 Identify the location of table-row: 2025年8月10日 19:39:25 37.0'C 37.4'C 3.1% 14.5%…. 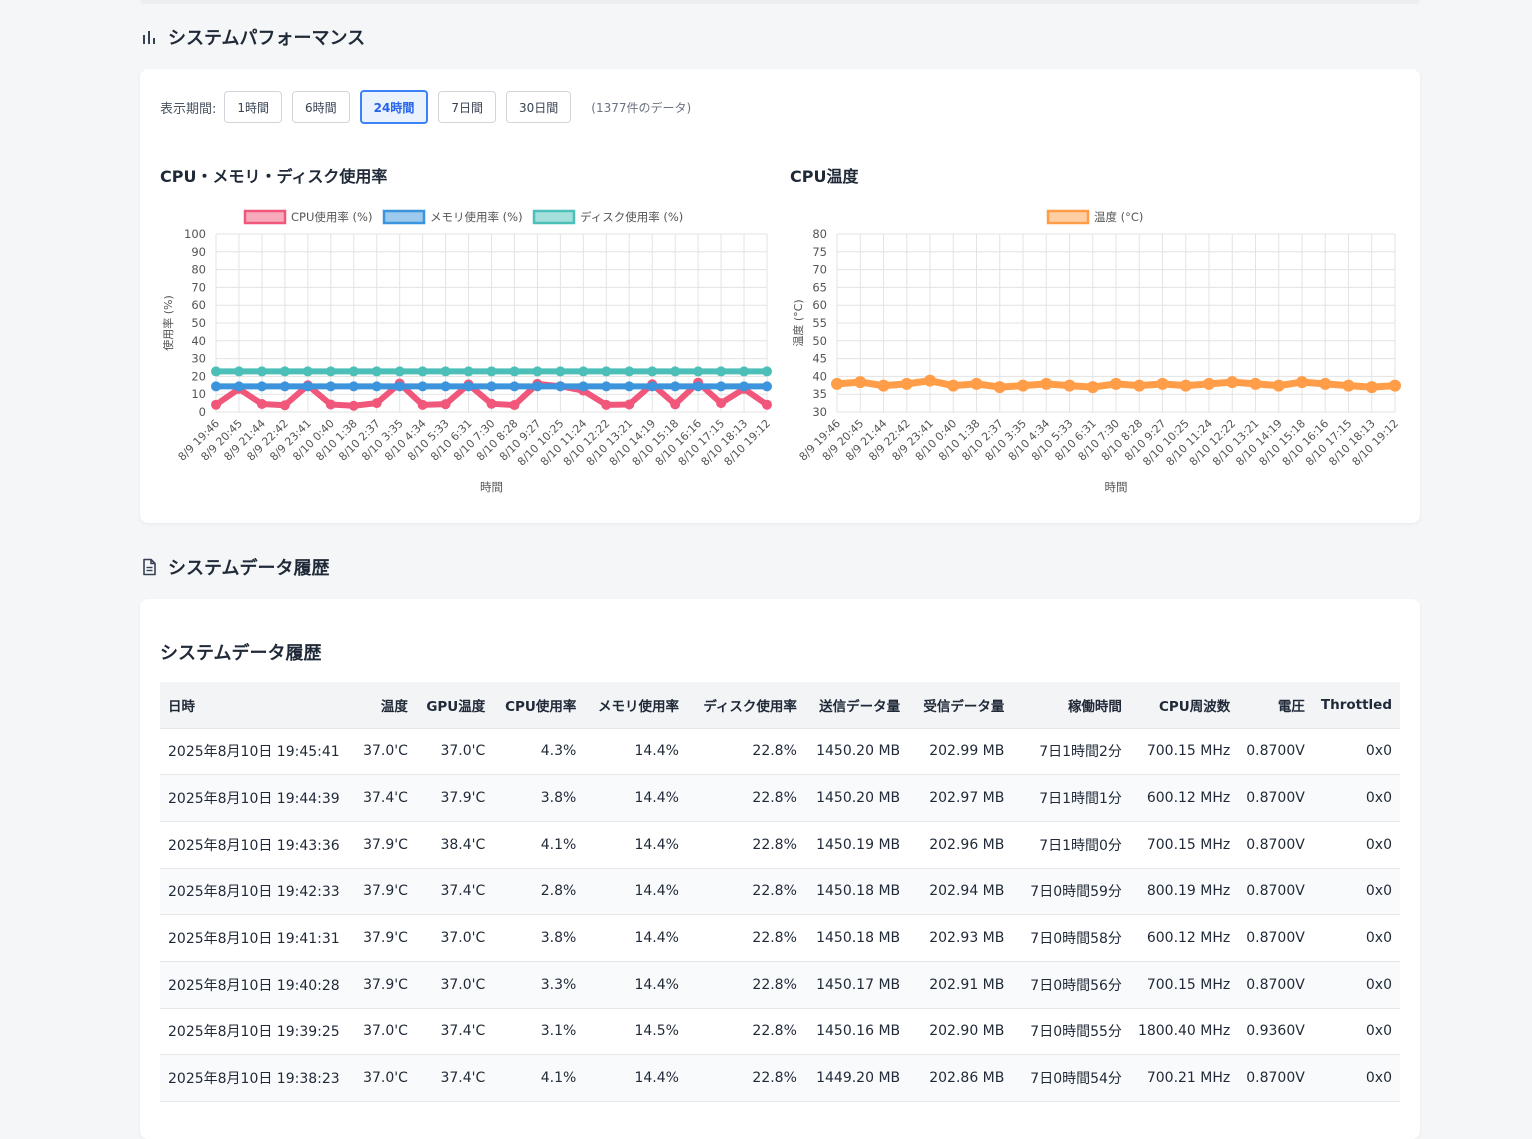
(780, 1032).